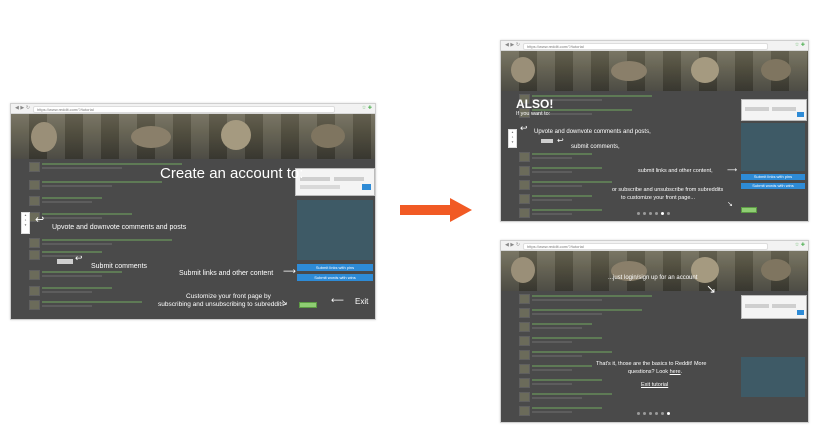 The image size is (820, 436). I want to click on exit-tutorial-link: Exit tutorial, so click(654, 385).